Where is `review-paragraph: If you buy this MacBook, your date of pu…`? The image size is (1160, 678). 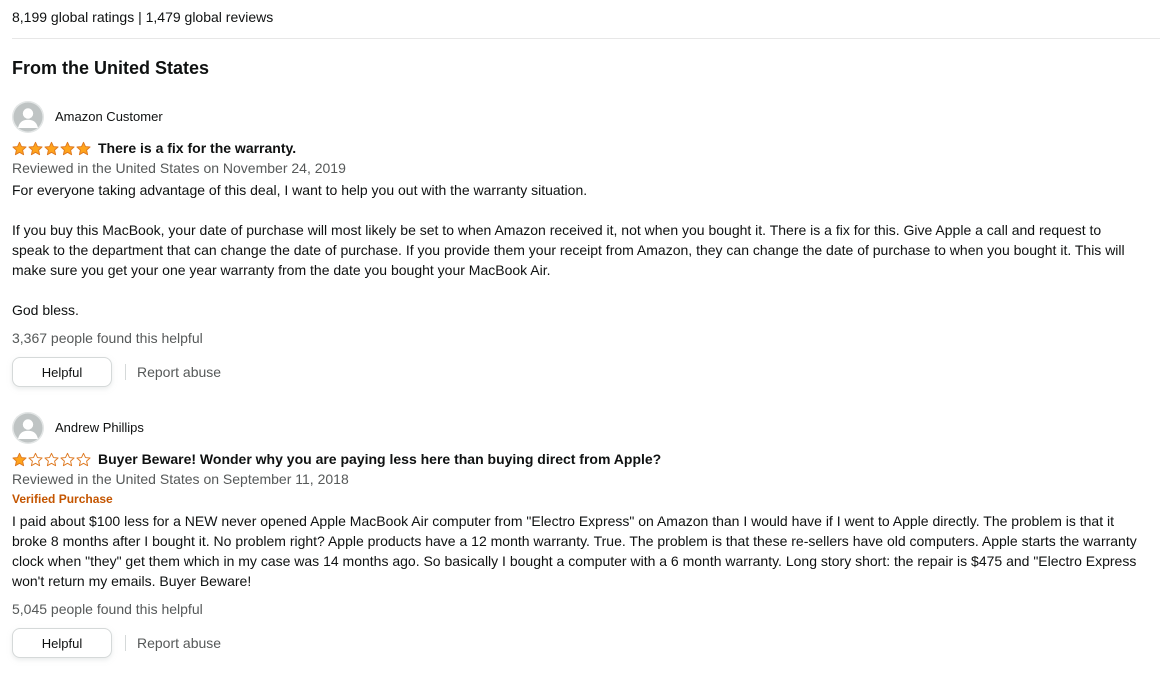 review-paragraph: If you buy this MacBook, your date of pu… is located at coordinates (568, 250).